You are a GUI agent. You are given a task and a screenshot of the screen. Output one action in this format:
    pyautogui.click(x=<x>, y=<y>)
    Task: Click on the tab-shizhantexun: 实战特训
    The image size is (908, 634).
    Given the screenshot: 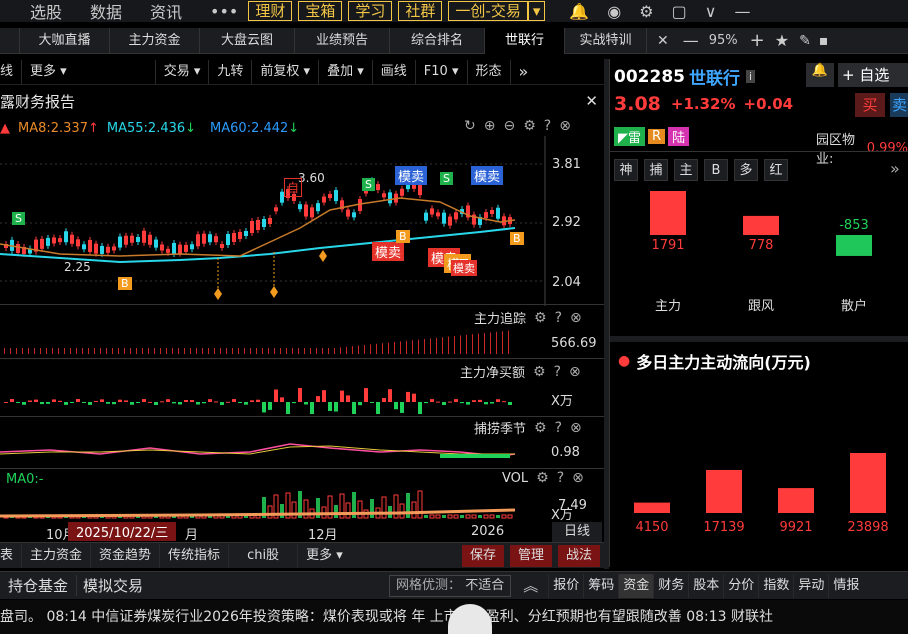 What is the action you would take?
    pyautogui.click(x=606, y=40)
    